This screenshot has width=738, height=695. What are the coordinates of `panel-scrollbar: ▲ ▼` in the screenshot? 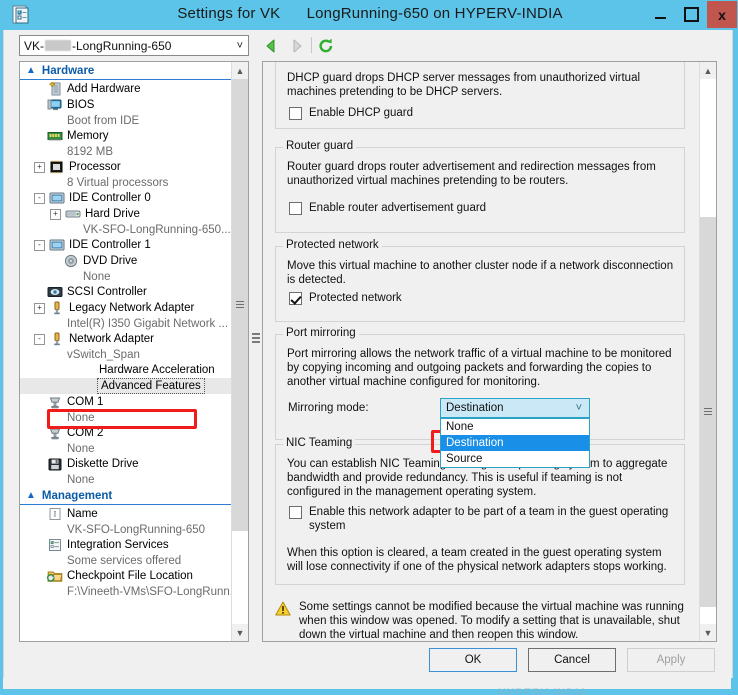 It's located at (707, 351).